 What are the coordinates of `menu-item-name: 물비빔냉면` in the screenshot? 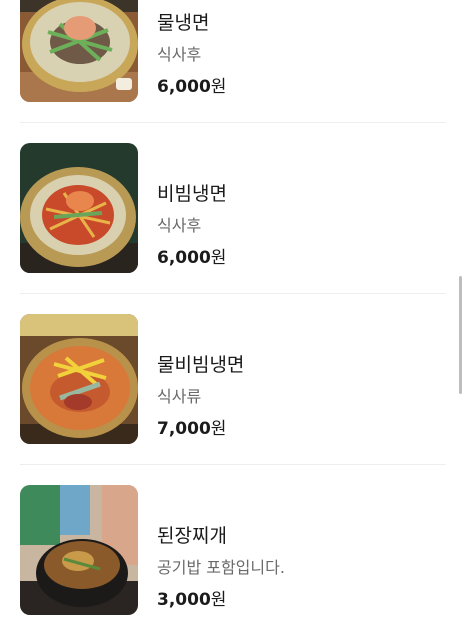 It's located at (201, 365).